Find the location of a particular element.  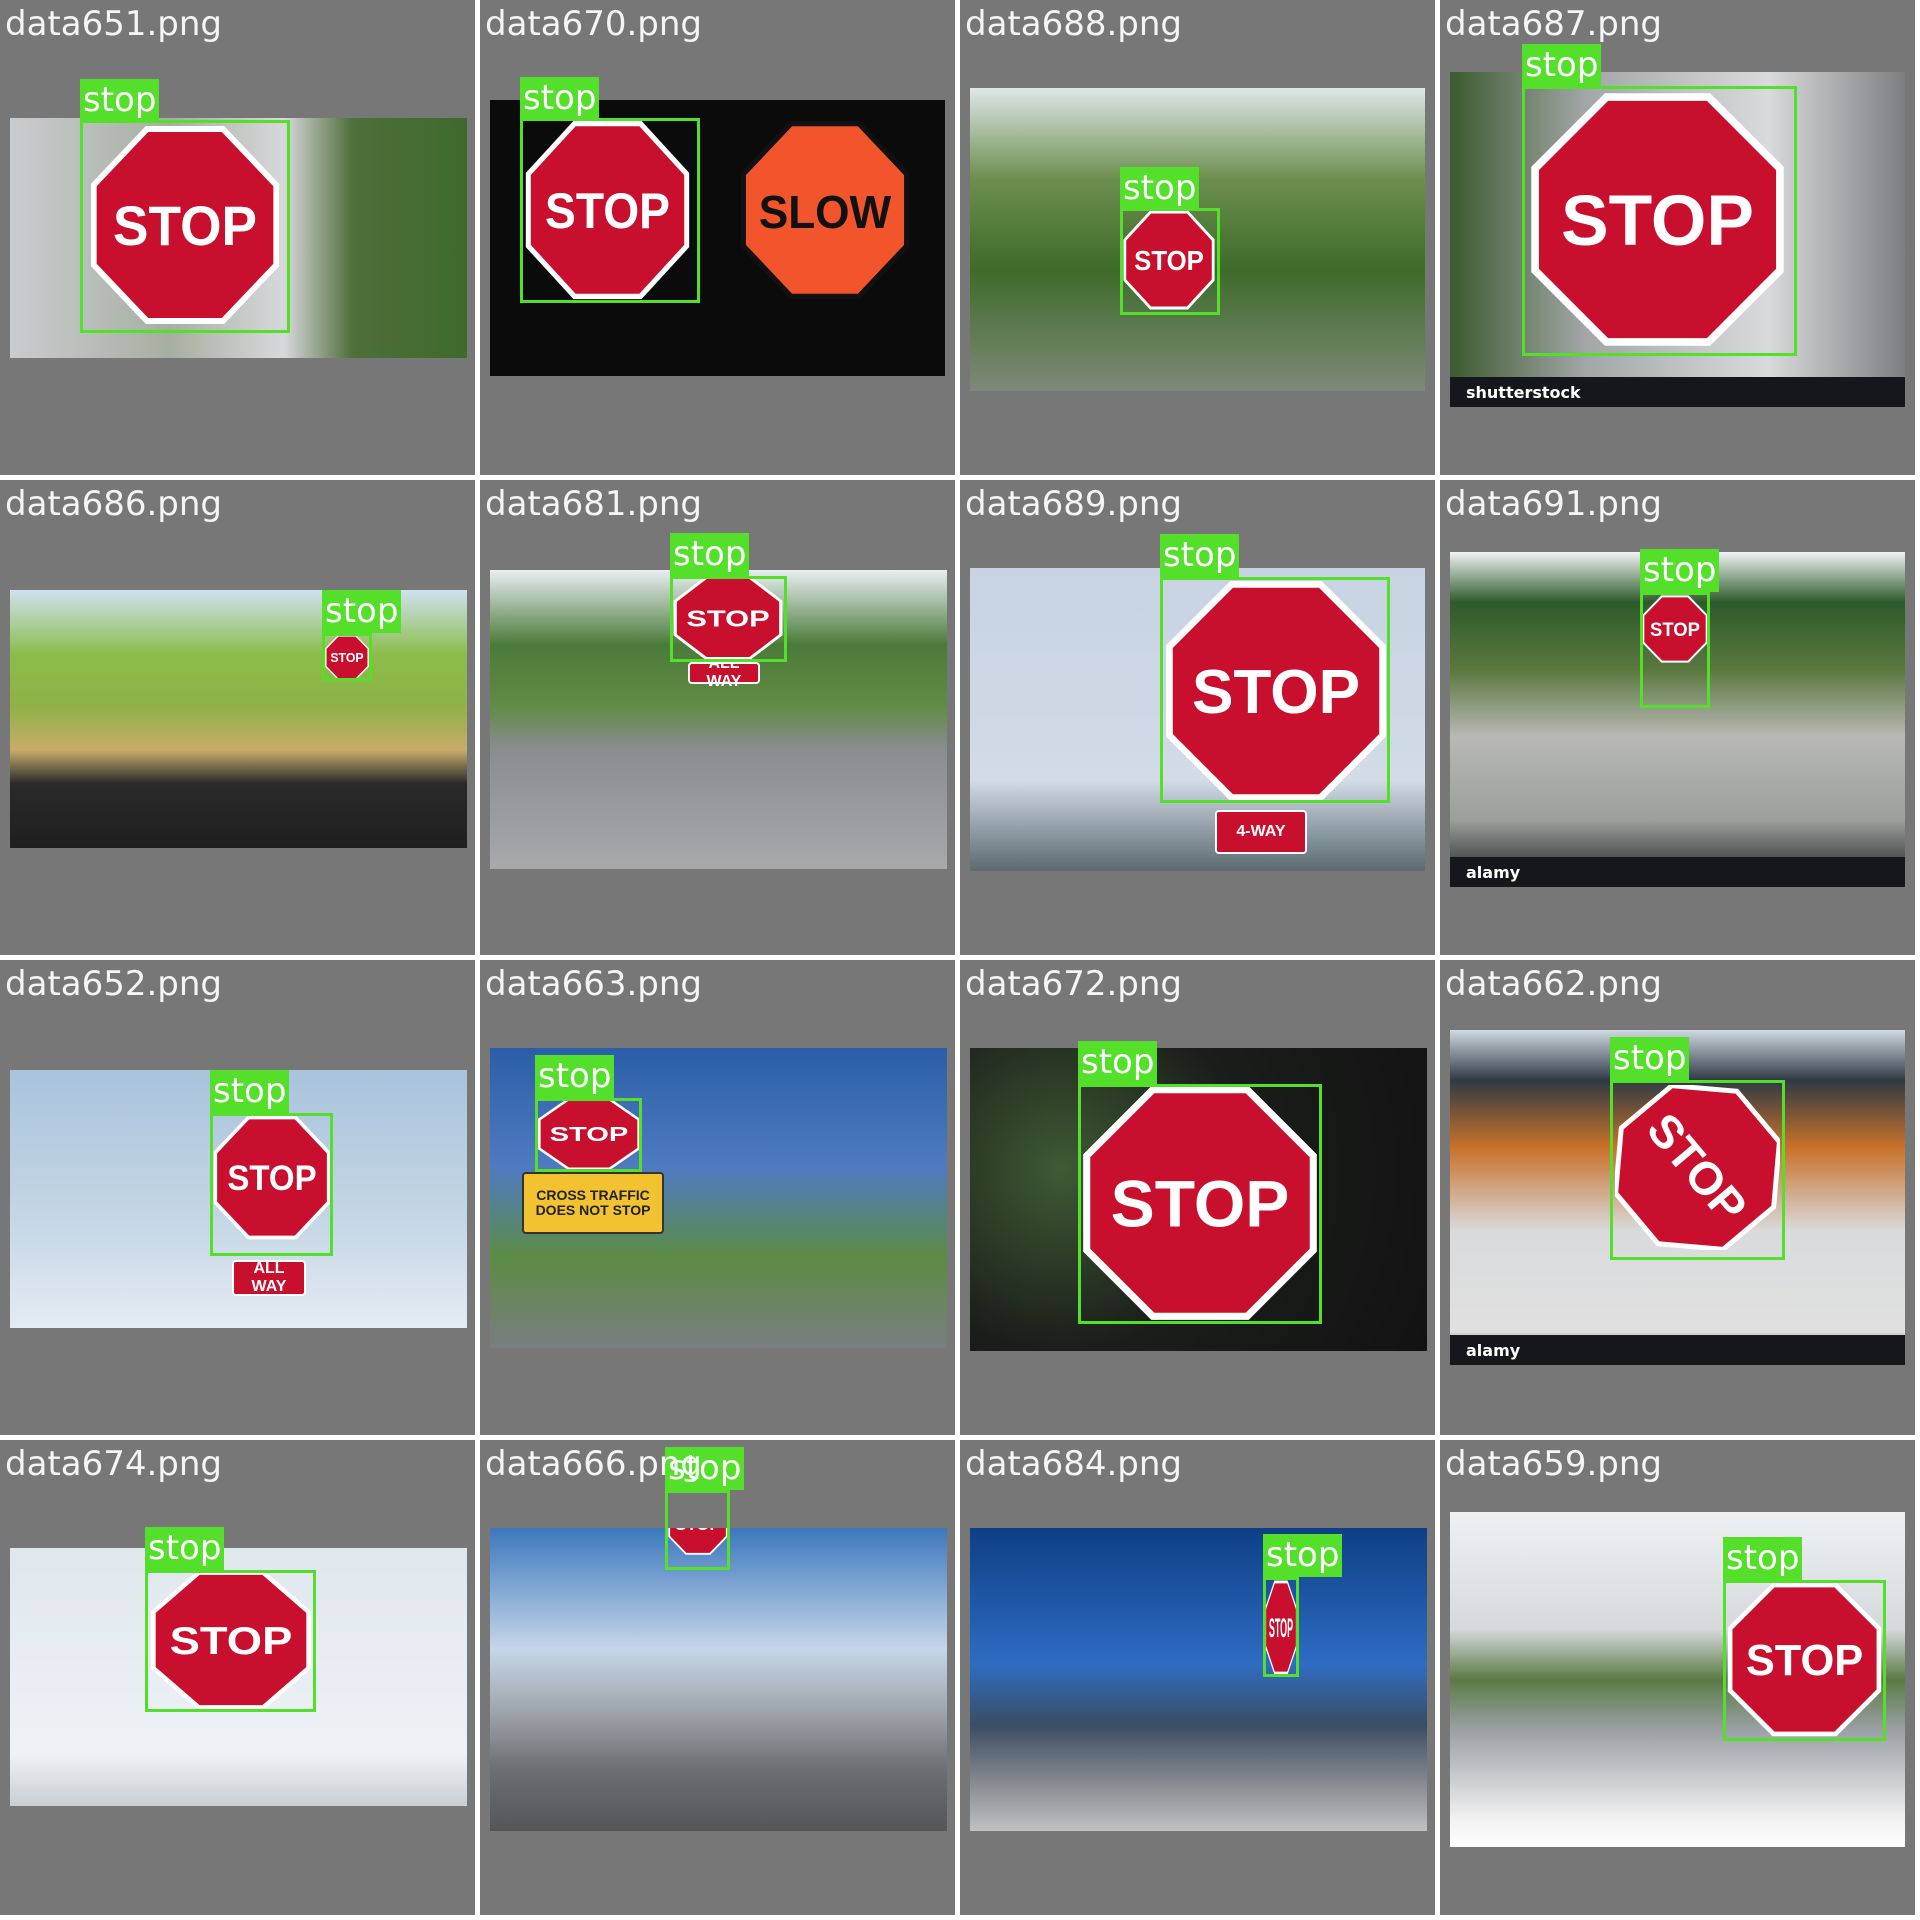

detection-tile: STOP ALL WAY stop data681.png is located at coordinates (717, 717).